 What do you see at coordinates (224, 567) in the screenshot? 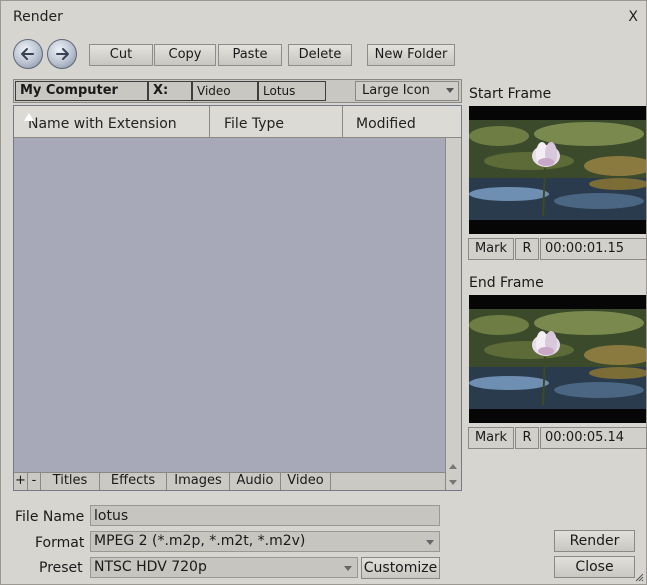
I see `preset-select: NTSC HDV 720p` at bounding box center [224, 567].